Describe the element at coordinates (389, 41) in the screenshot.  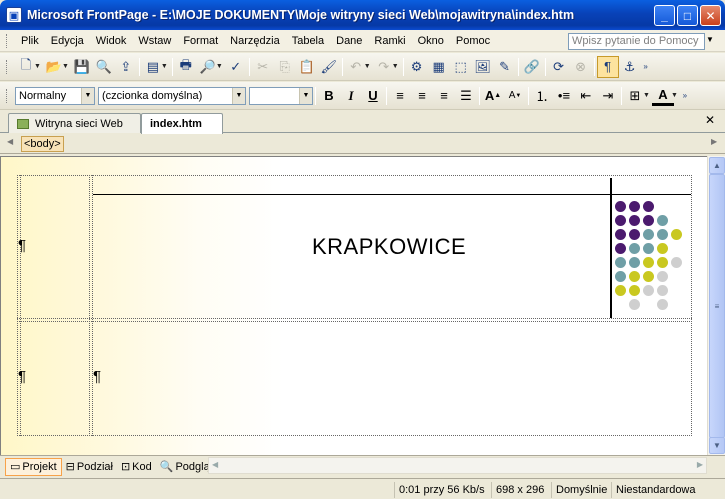
I see `menu-ramki: Ramki` at that location.